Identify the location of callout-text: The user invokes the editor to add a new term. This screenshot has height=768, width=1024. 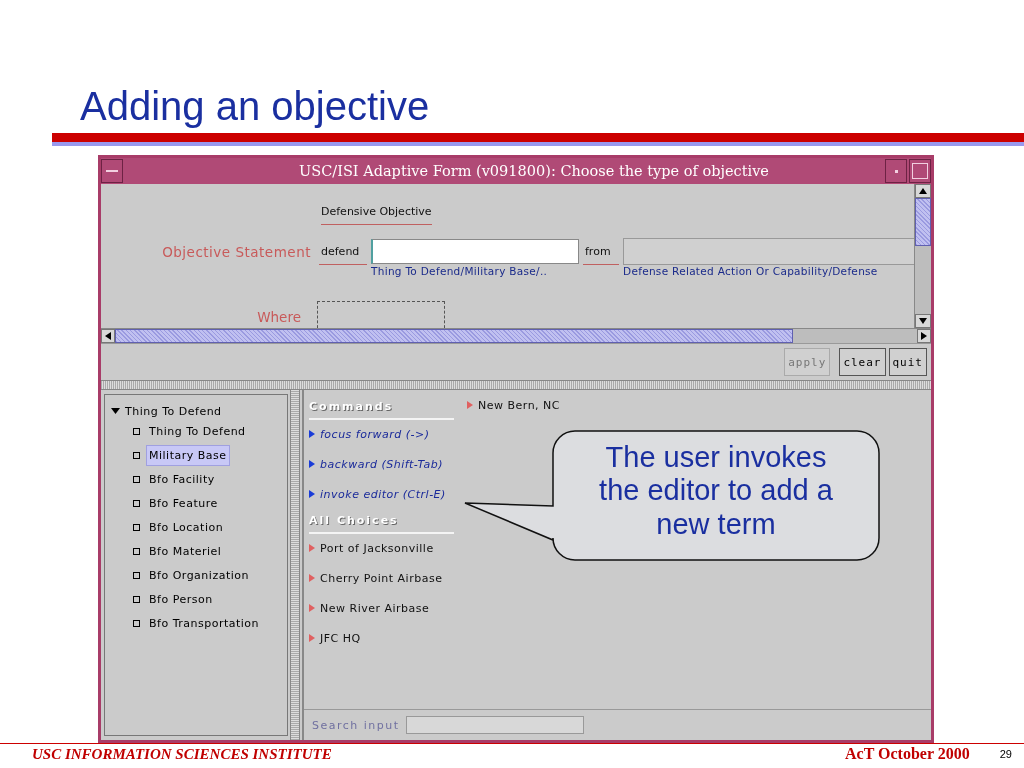
(716, 491).